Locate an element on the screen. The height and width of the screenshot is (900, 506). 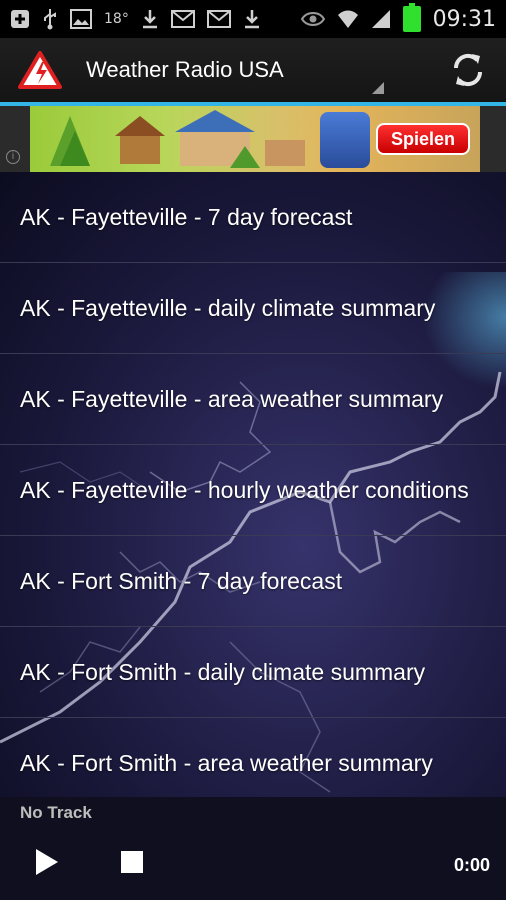
spinner-arrow-icon is located at coordinates (378, 88).